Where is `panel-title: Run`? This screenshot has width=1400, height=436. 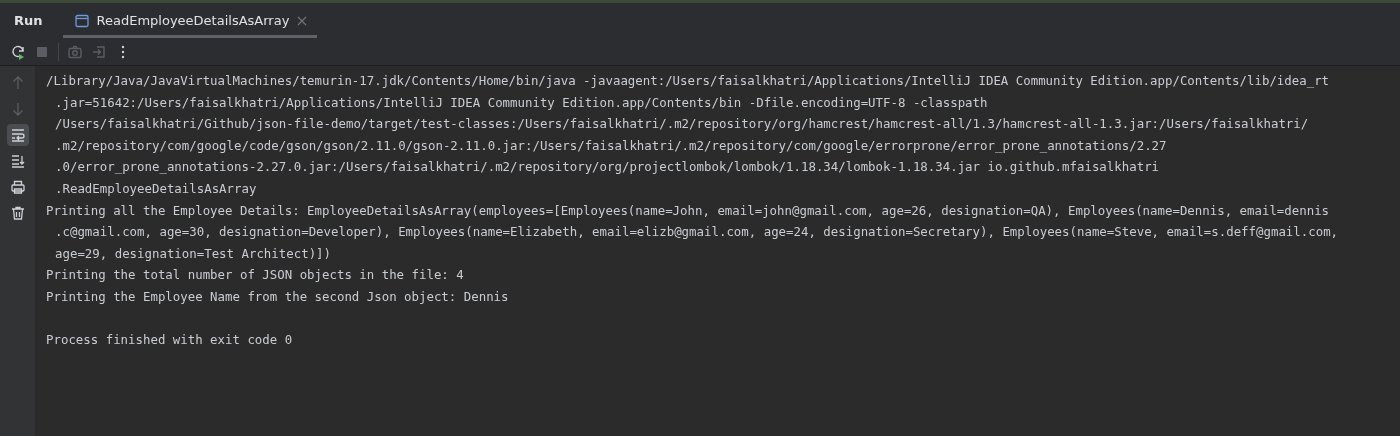 panel-title: Run is located at coordinates (28, 20).